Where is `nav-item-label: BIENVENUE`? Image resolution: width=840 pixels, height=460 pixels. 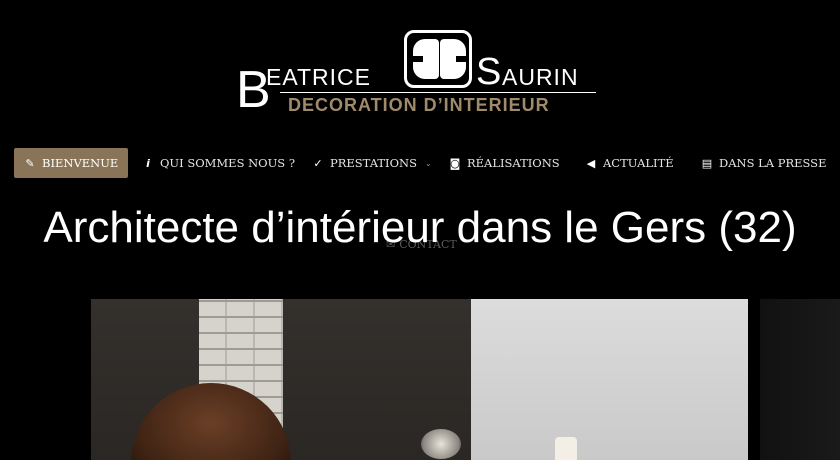
nav-item-label: BIENVENUE is located at coordinates (80, 163).